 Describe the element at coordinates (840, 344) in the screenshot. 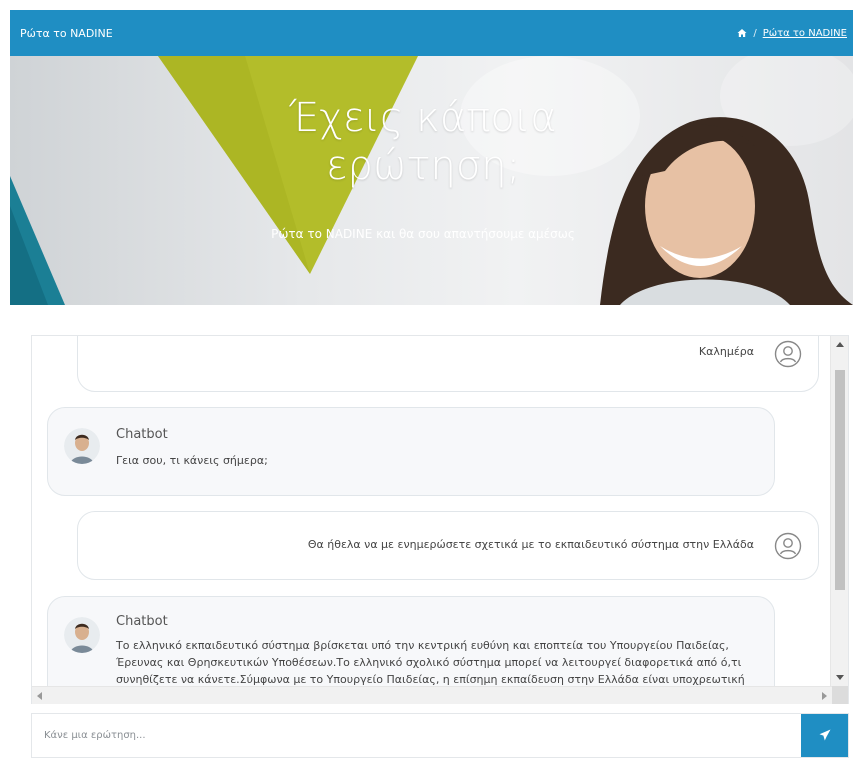

I see `scroll-up-arrow-icon` at that location.